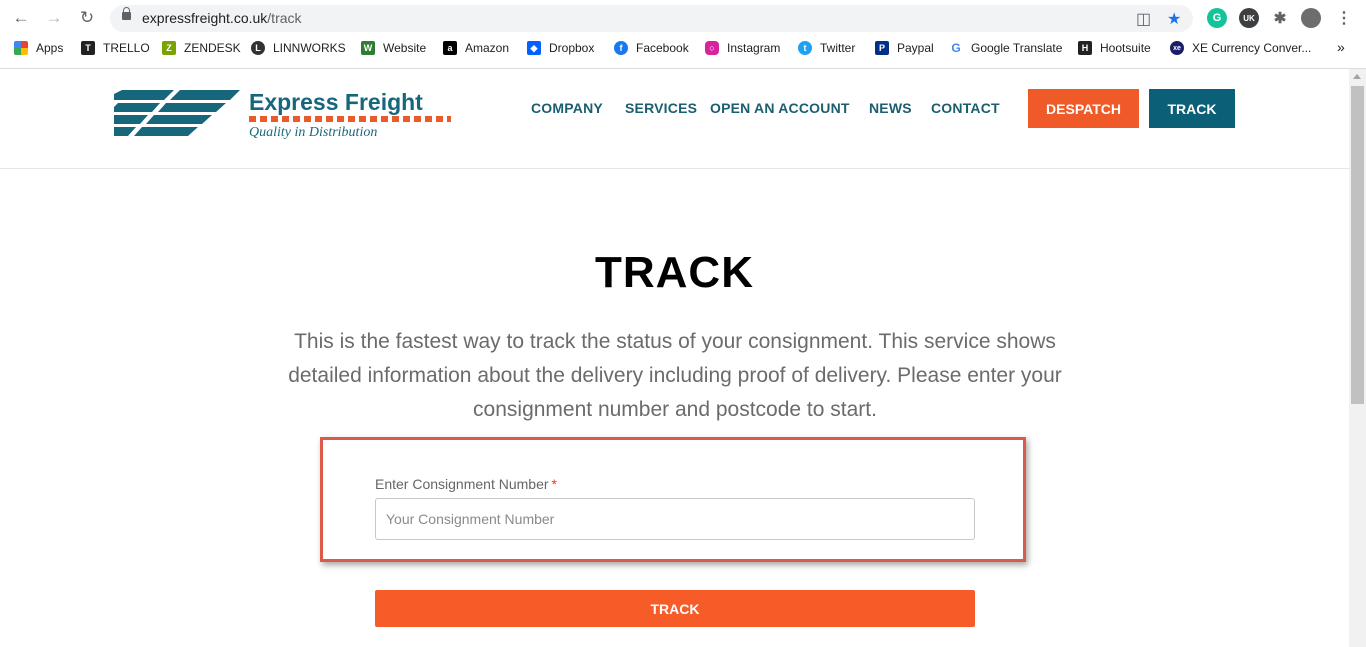 The width and height of the screenshot is (1366, 647). What do you see at coordinates (126, 13) in the screenshot?
I see `lock-icon` at bounding box center [126, 13].